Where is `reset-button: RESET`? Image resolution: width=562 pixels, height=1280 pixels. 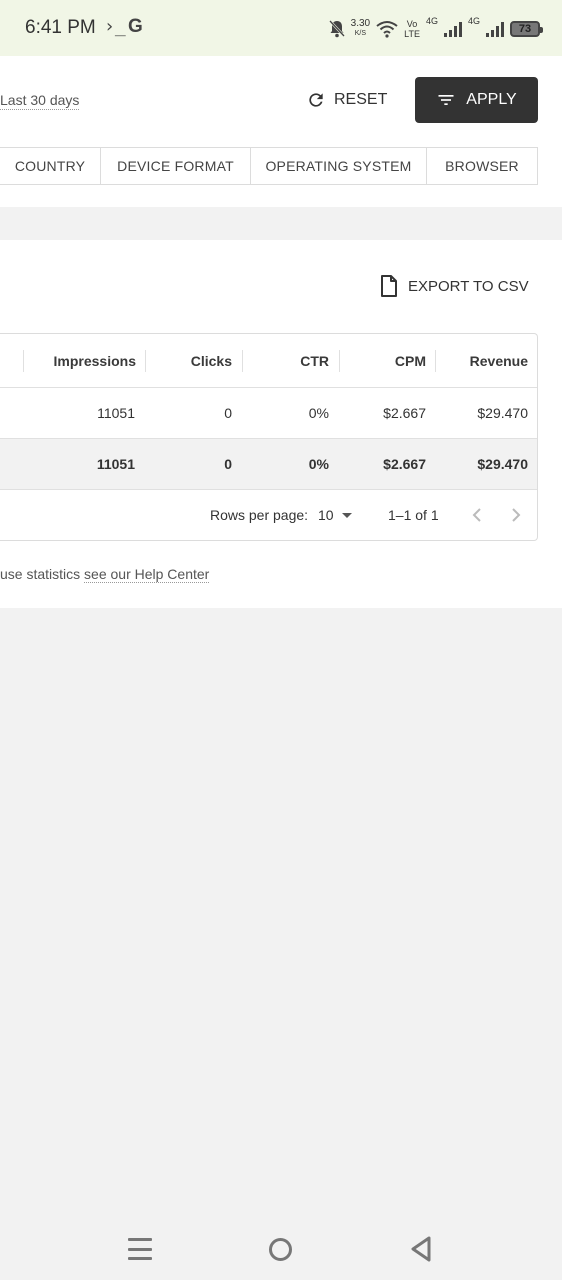 reset-button: RESET is located at coordinates (346, 100).